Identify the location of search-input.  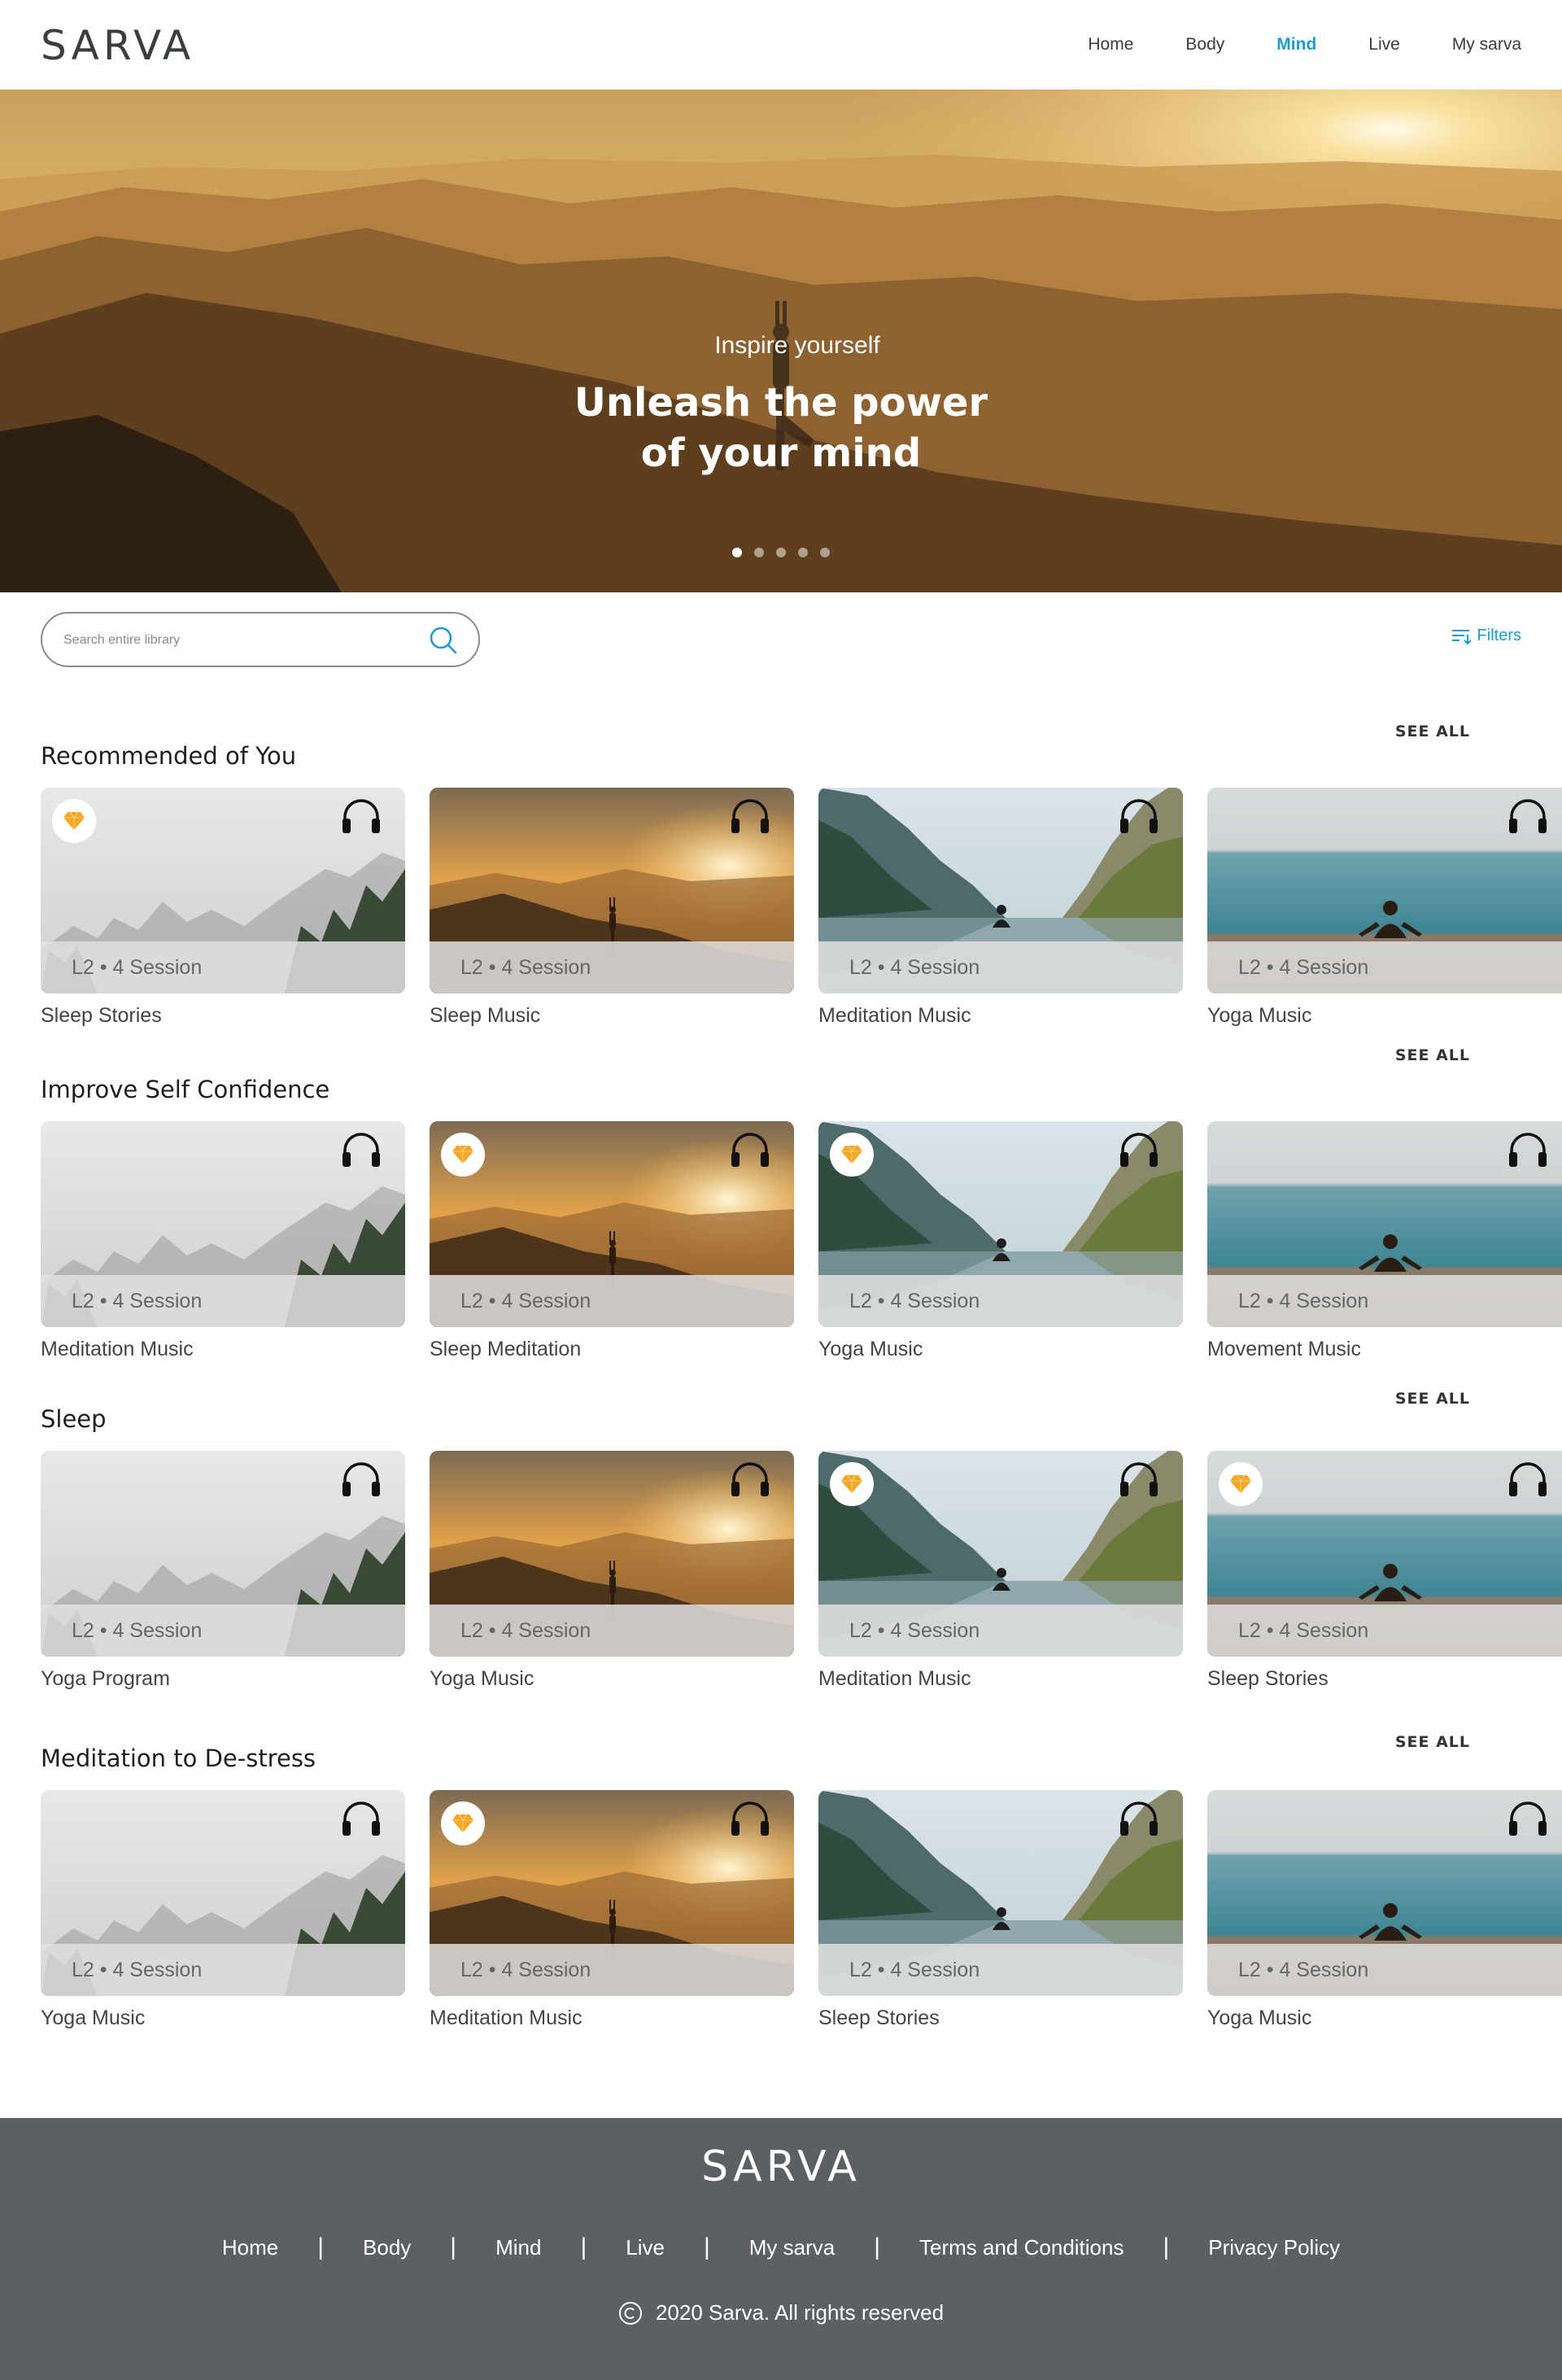
(234, 640).